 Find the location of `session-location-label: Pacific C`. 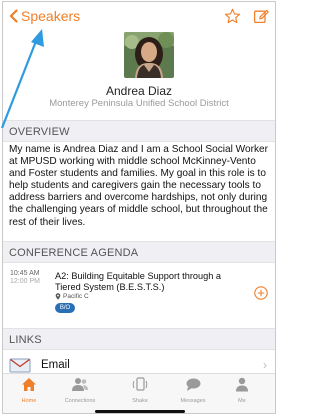

session-location-label: Pacific C is located at coordinates (76, 296).